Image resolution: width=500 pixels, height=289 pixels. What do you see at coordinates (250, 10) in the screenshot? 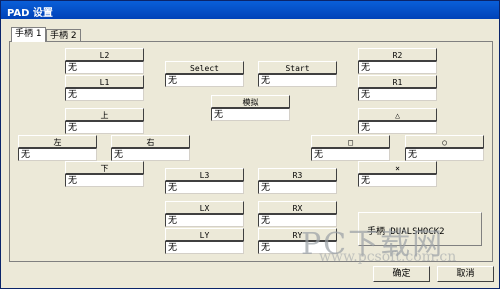
I see `title-bar: PAD 设置` at bounding box center [250, 10].